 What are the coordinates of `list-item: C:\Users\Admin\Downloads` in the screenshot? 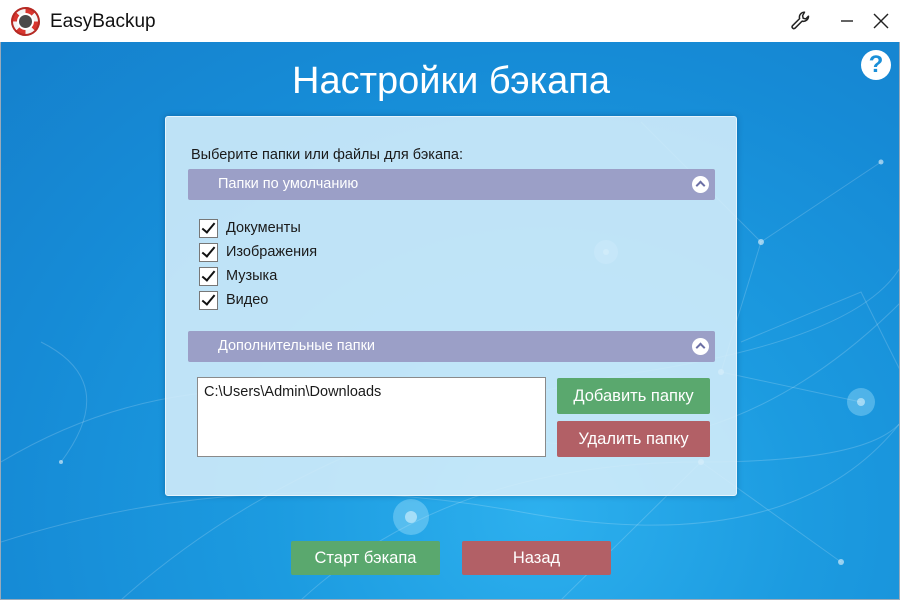 It's located at (292, 392).